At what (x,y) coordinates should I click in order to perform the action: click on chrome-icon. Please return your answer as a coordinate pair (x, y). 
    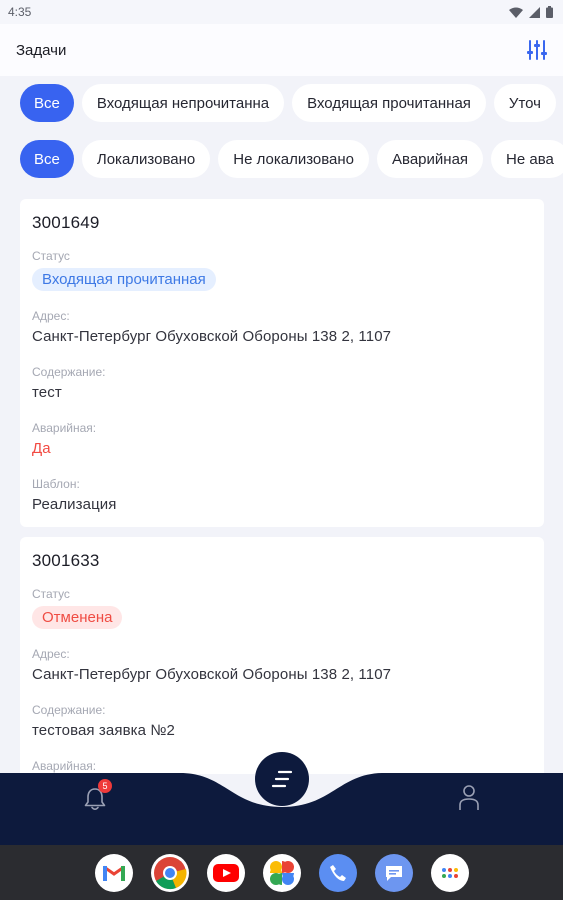
    Looking at the image, I should click on (170, 872).